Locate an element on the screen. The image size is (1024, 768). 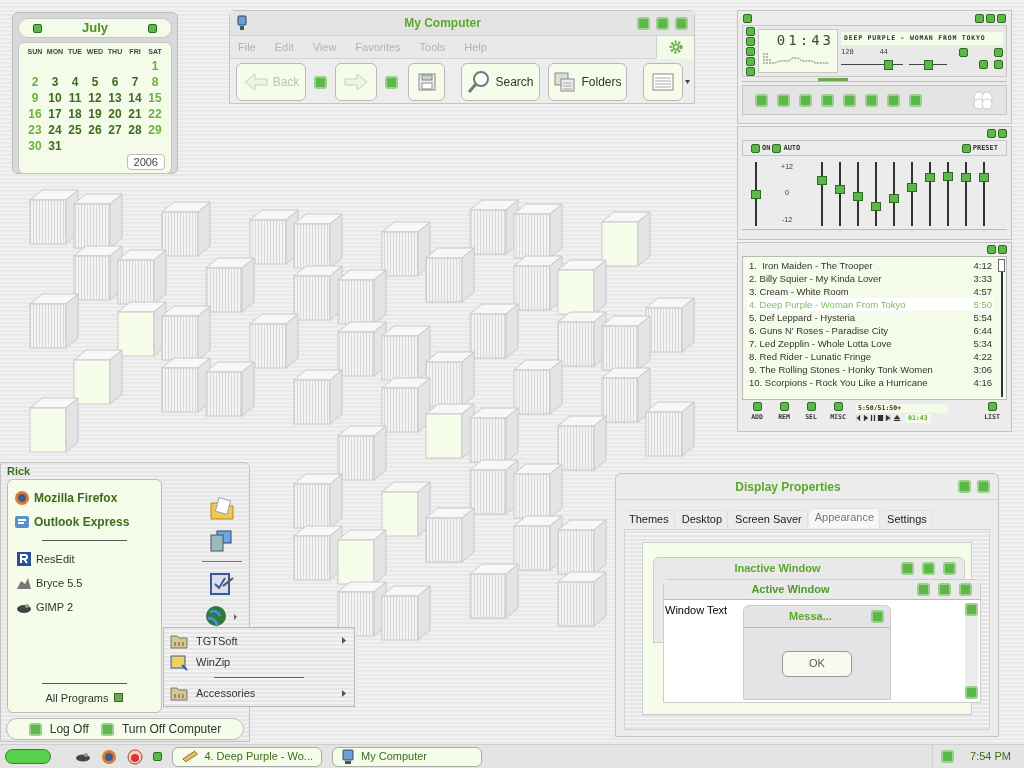
repeat-button is located at coordinates (998, 65).